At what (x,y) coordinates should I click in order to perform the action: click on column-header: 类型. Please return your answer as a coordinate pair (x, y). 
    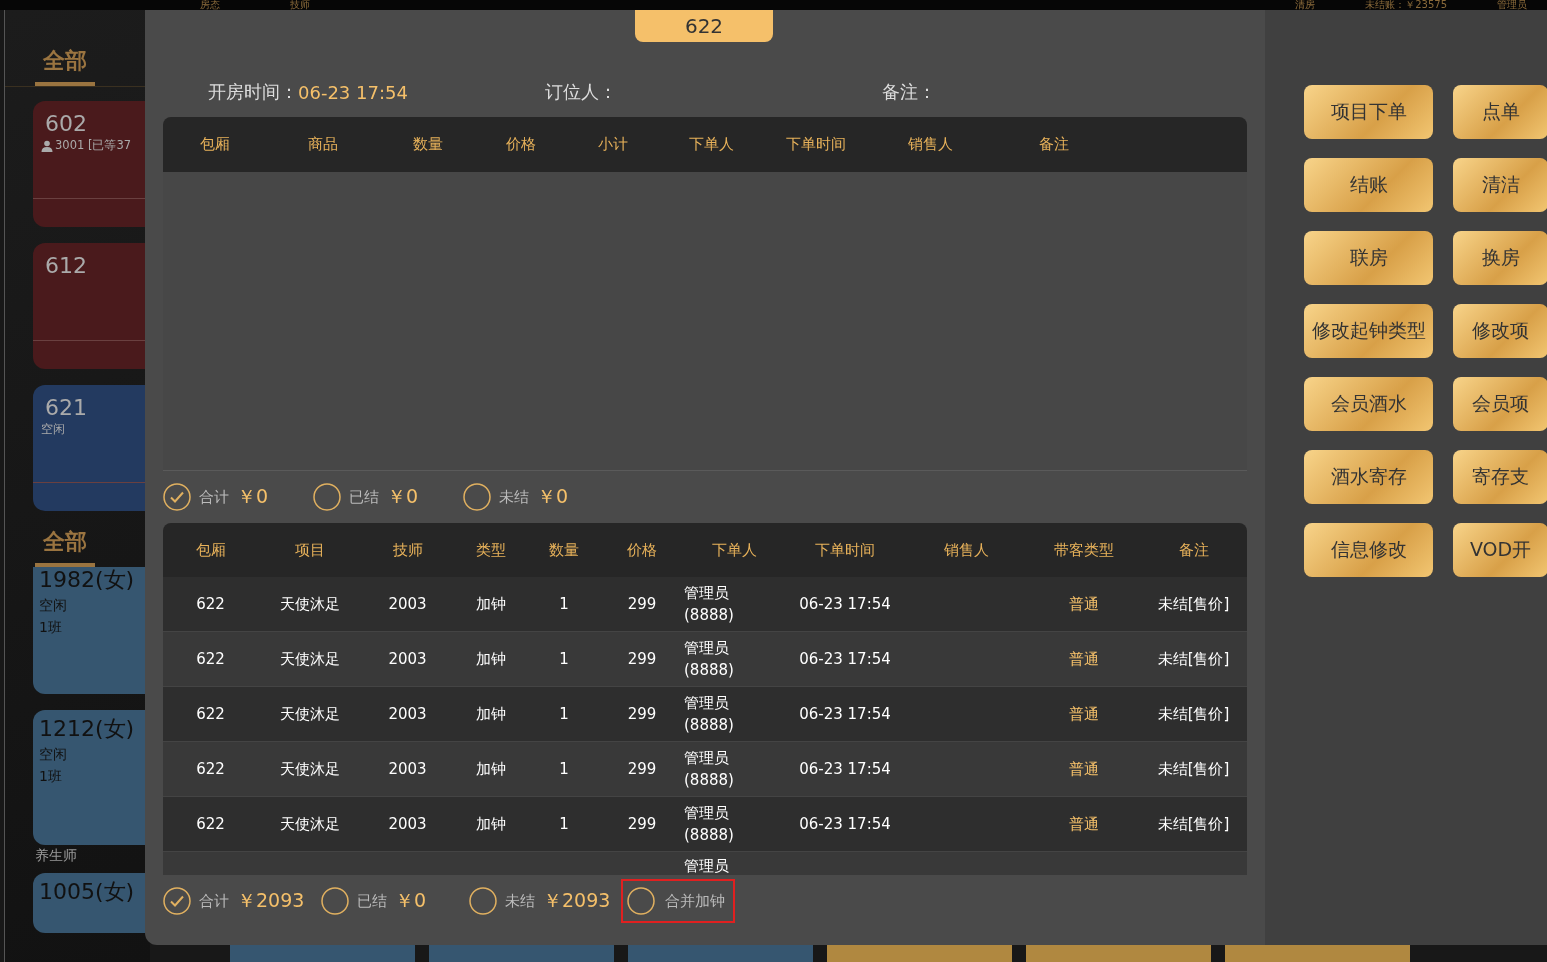
    Looking at the image, I should click on (490, 550).